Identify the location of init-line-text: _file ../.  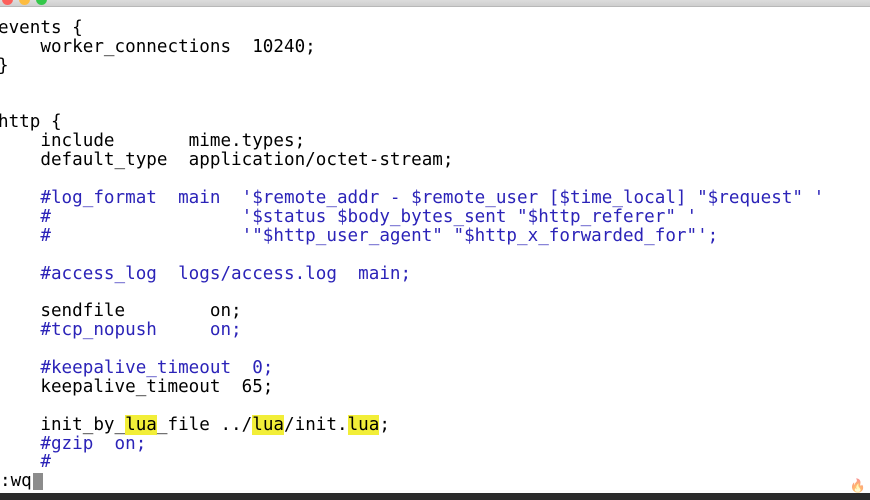
(204, 424).